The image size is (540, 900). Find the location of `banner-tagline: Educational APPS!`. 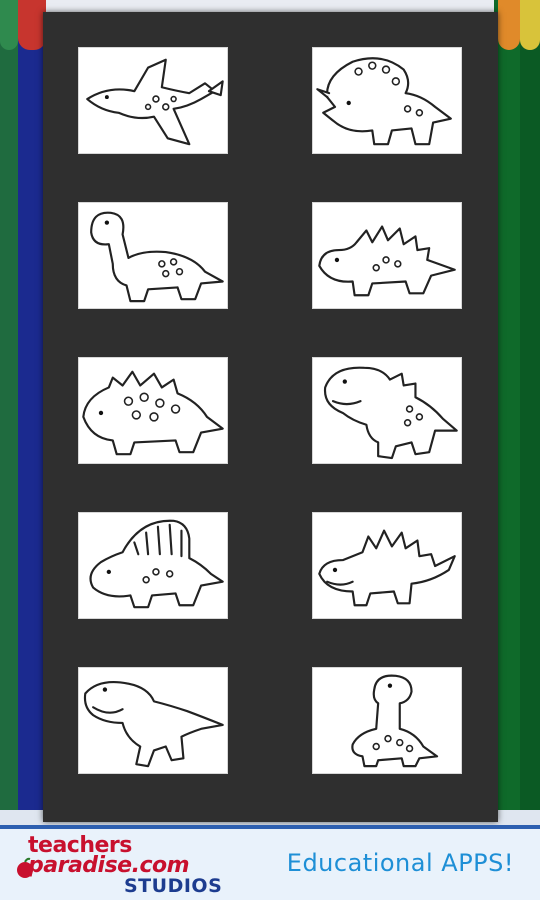

banner-tagline: Educational APPS! is located at coordinates (400, 863).